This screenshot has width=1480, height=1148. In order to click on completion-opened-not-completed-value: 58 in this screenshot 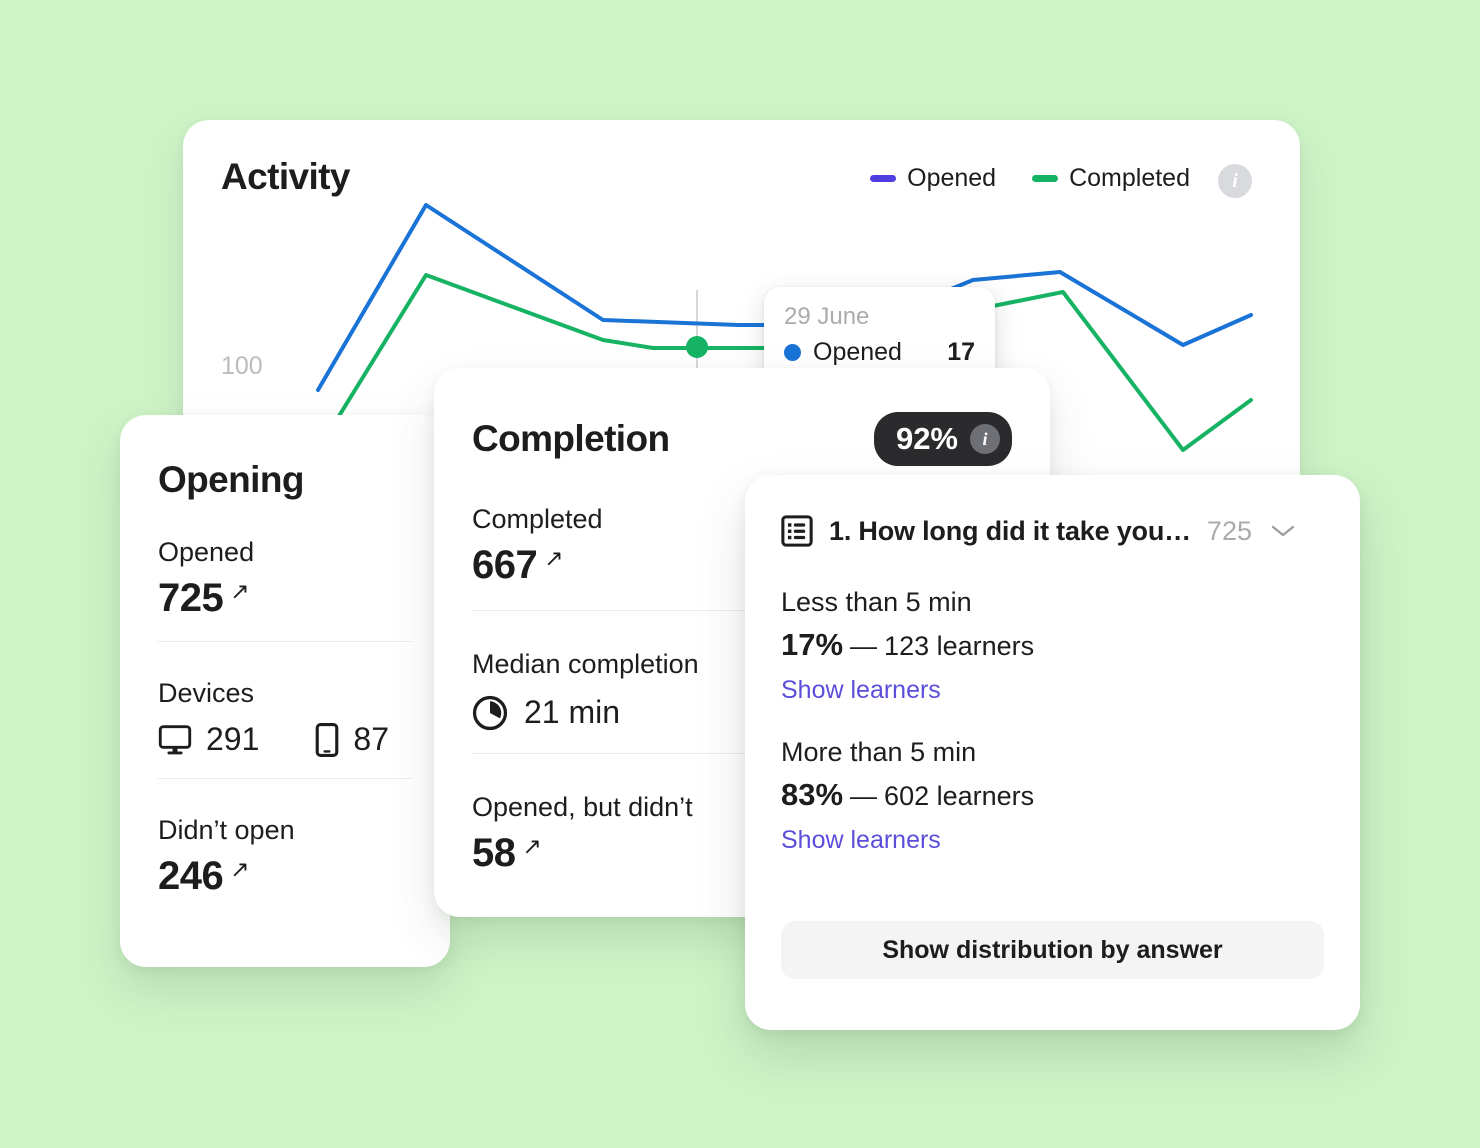, I will do `click(494, 853)`.